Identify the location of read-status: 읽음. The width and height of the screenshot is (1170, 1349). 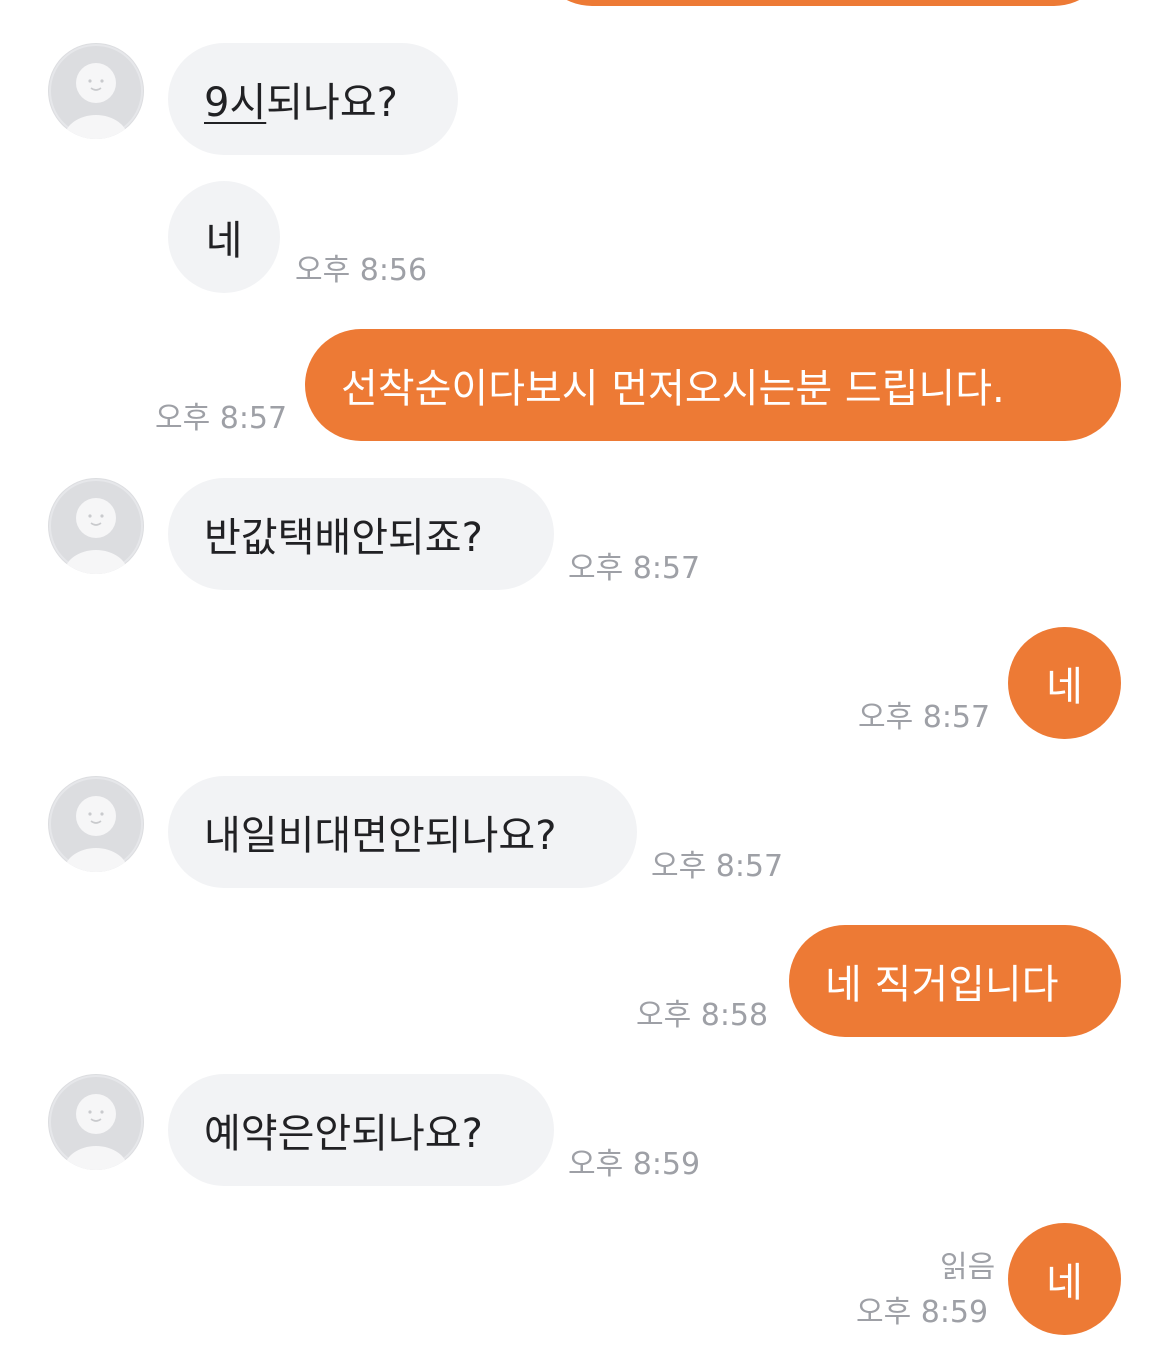
(968, 1267).